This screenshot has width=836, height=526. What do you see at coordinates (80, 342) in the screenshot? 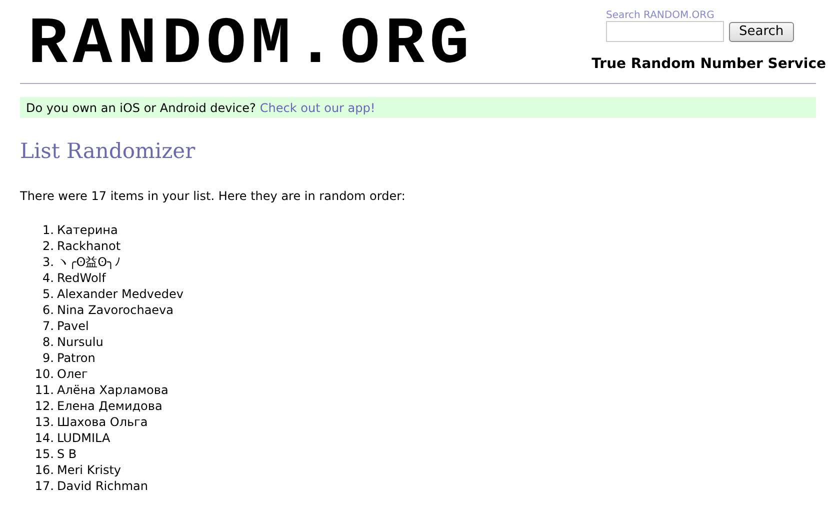
I see `list-item: Nursulu` at bounding box center [80, 342].